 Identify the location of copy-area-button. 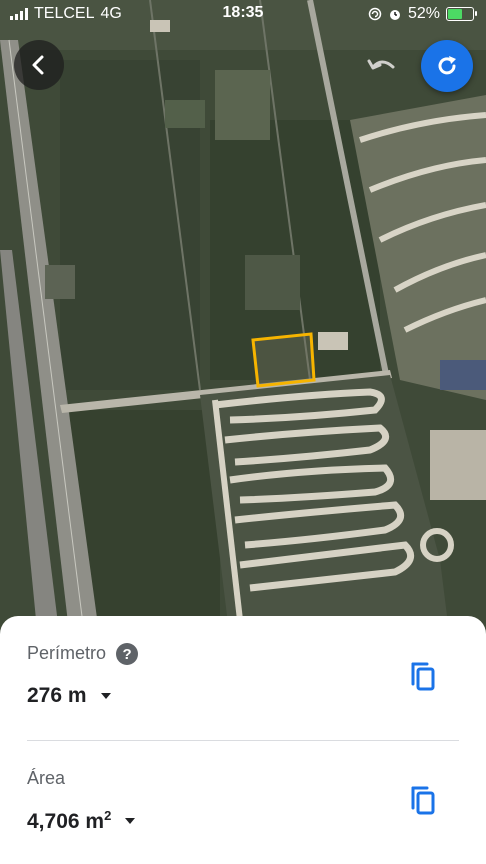
(423, 800).